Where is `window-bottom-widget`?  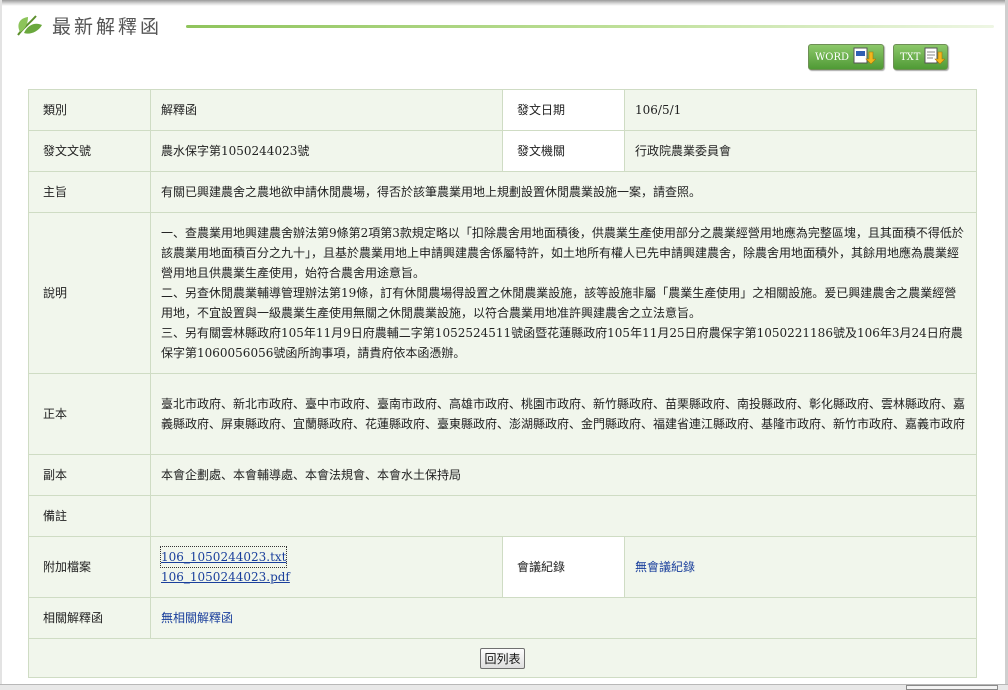
window-bottom-widget is located at coordinates (952, 687).